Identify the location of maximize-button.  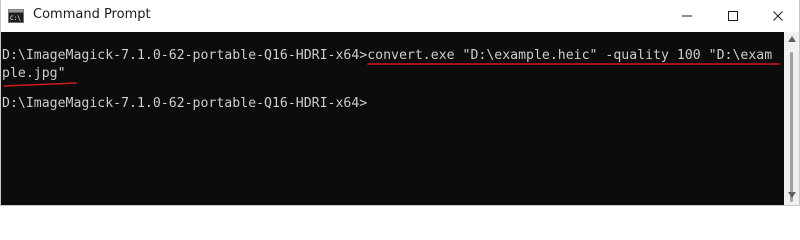
(733, 16).